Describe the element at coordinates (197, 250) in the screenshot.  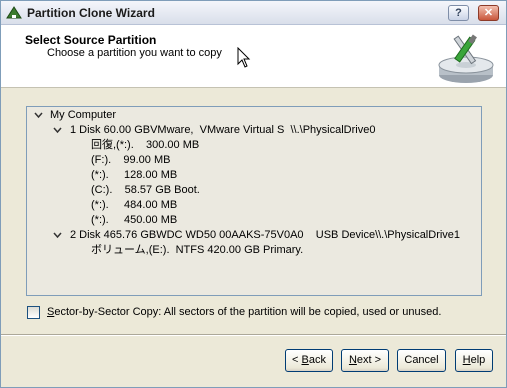
I see `partition-item: ボリューム,(E:). NTFS 420.00 GB Primary.` at that location.